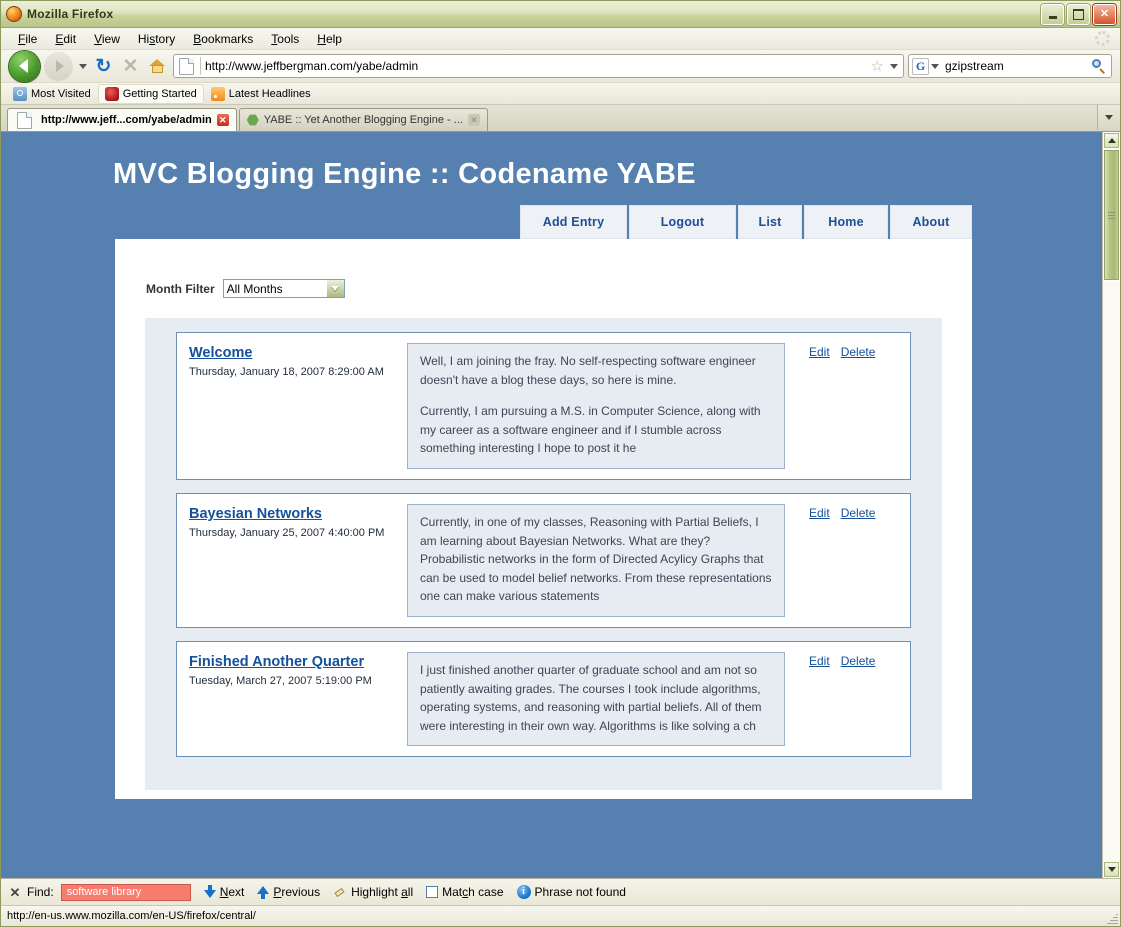 The image size is (1121, 927). I want to click on reload-button: ↻, so click(103, 66).